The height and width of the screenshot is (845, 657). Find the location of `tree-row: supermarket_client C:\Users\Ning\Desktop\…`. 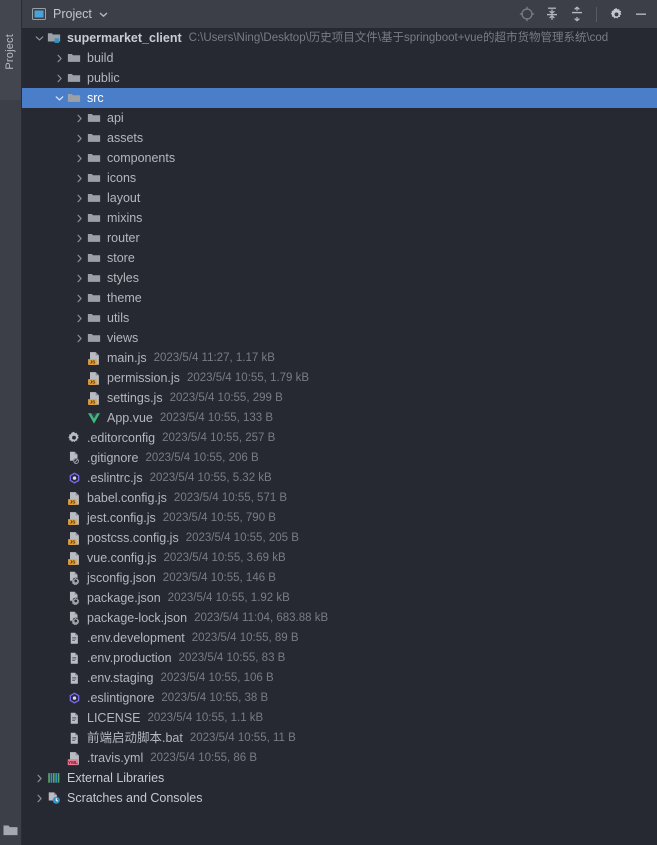

tree-row: supermarket_client C:\Users\Ning\Desktop\… is located at coordinates (339, 38).